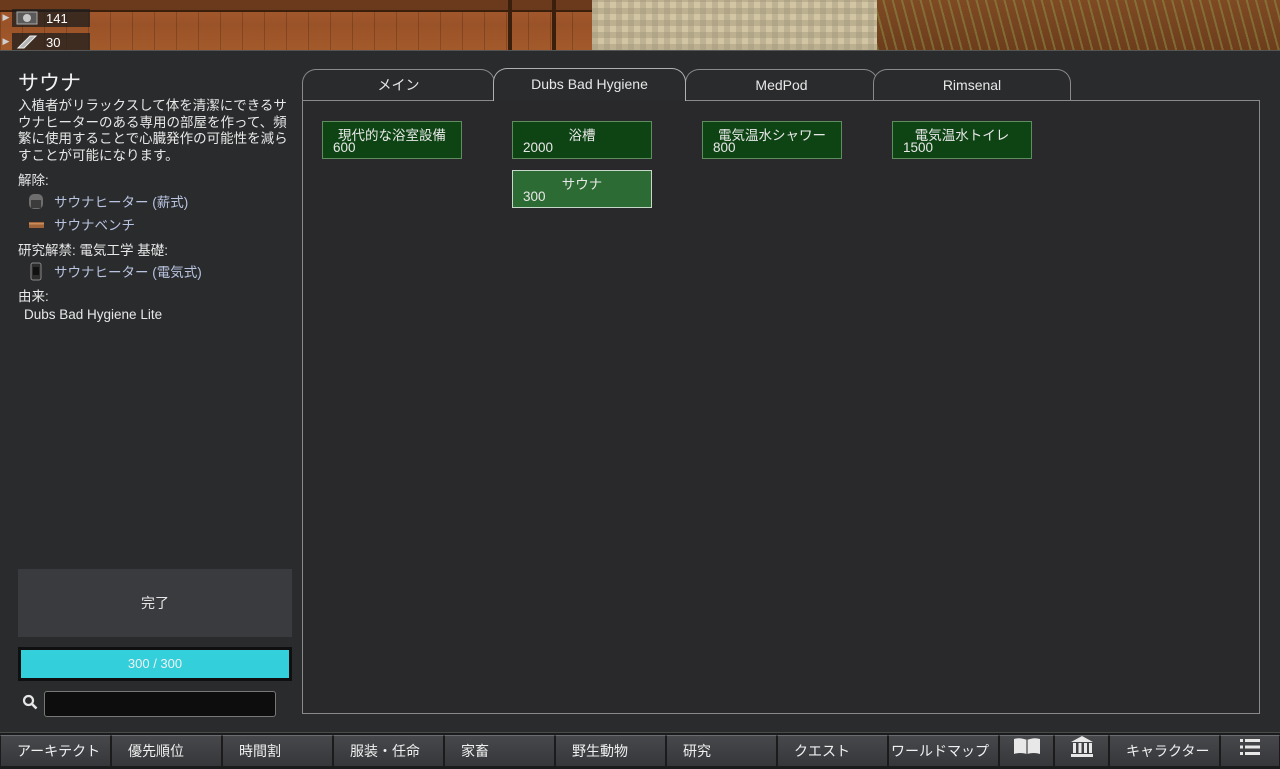  I want to click on complete-button: 完了, so click(155, 603).